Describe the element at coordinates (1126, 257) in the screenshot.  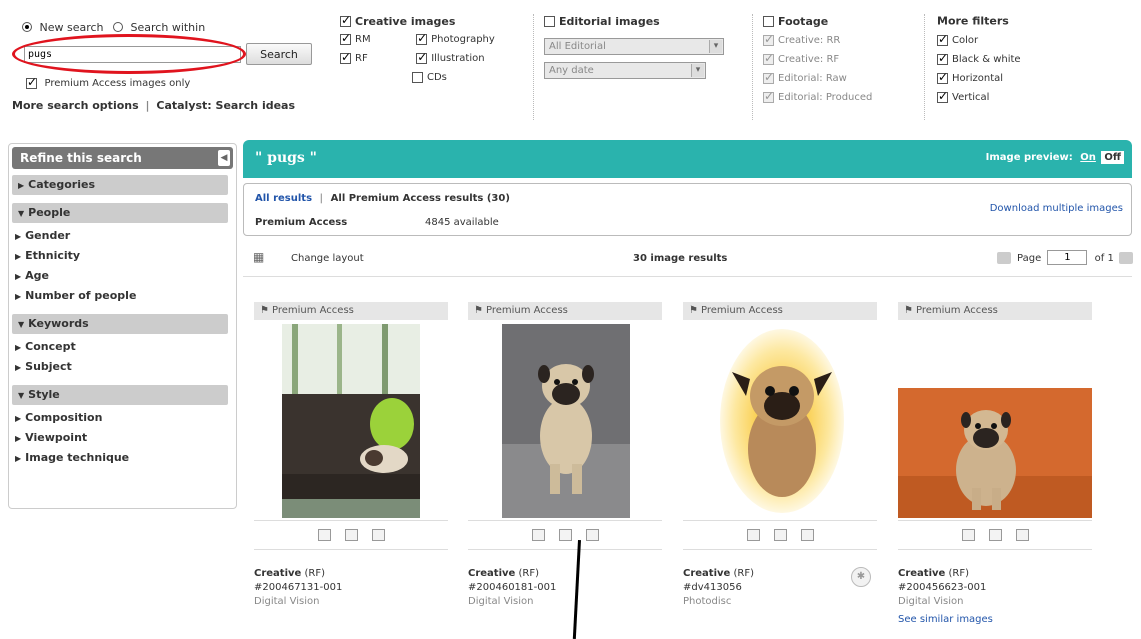
I see `next-page-button` at that location.